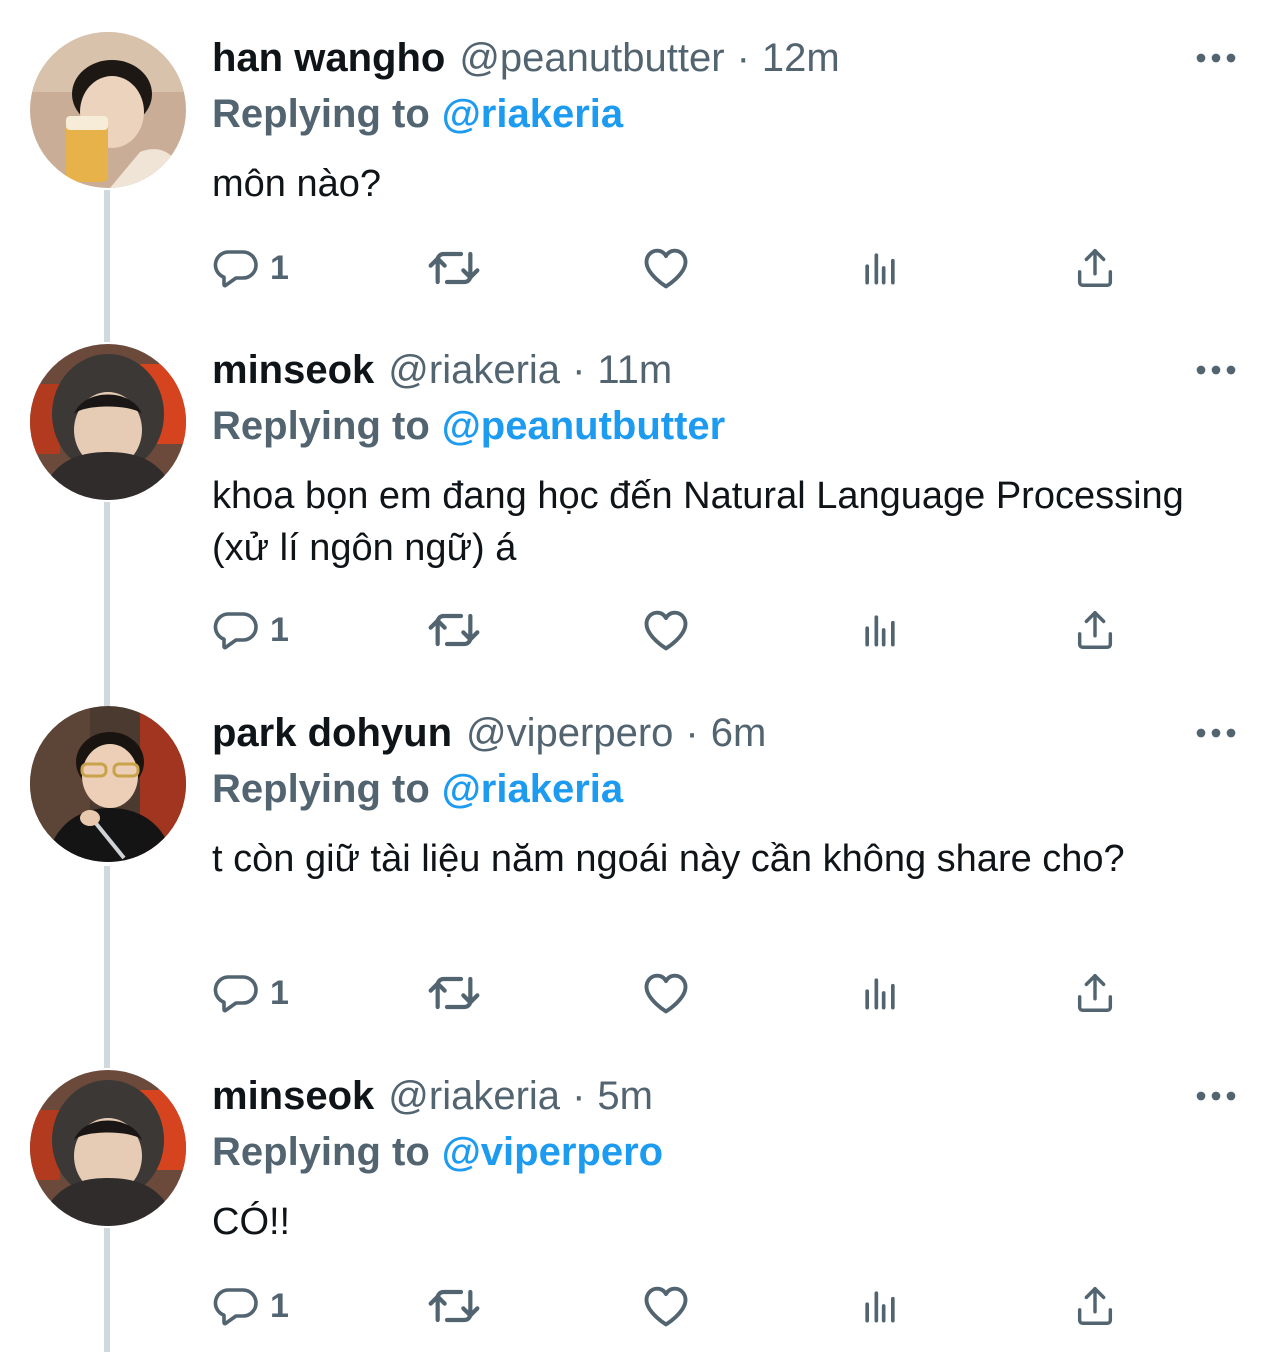 This screenshot has width=1284, height=1352. I want to click on replying-to: Replying to @viperpero, so click(728, 1152).